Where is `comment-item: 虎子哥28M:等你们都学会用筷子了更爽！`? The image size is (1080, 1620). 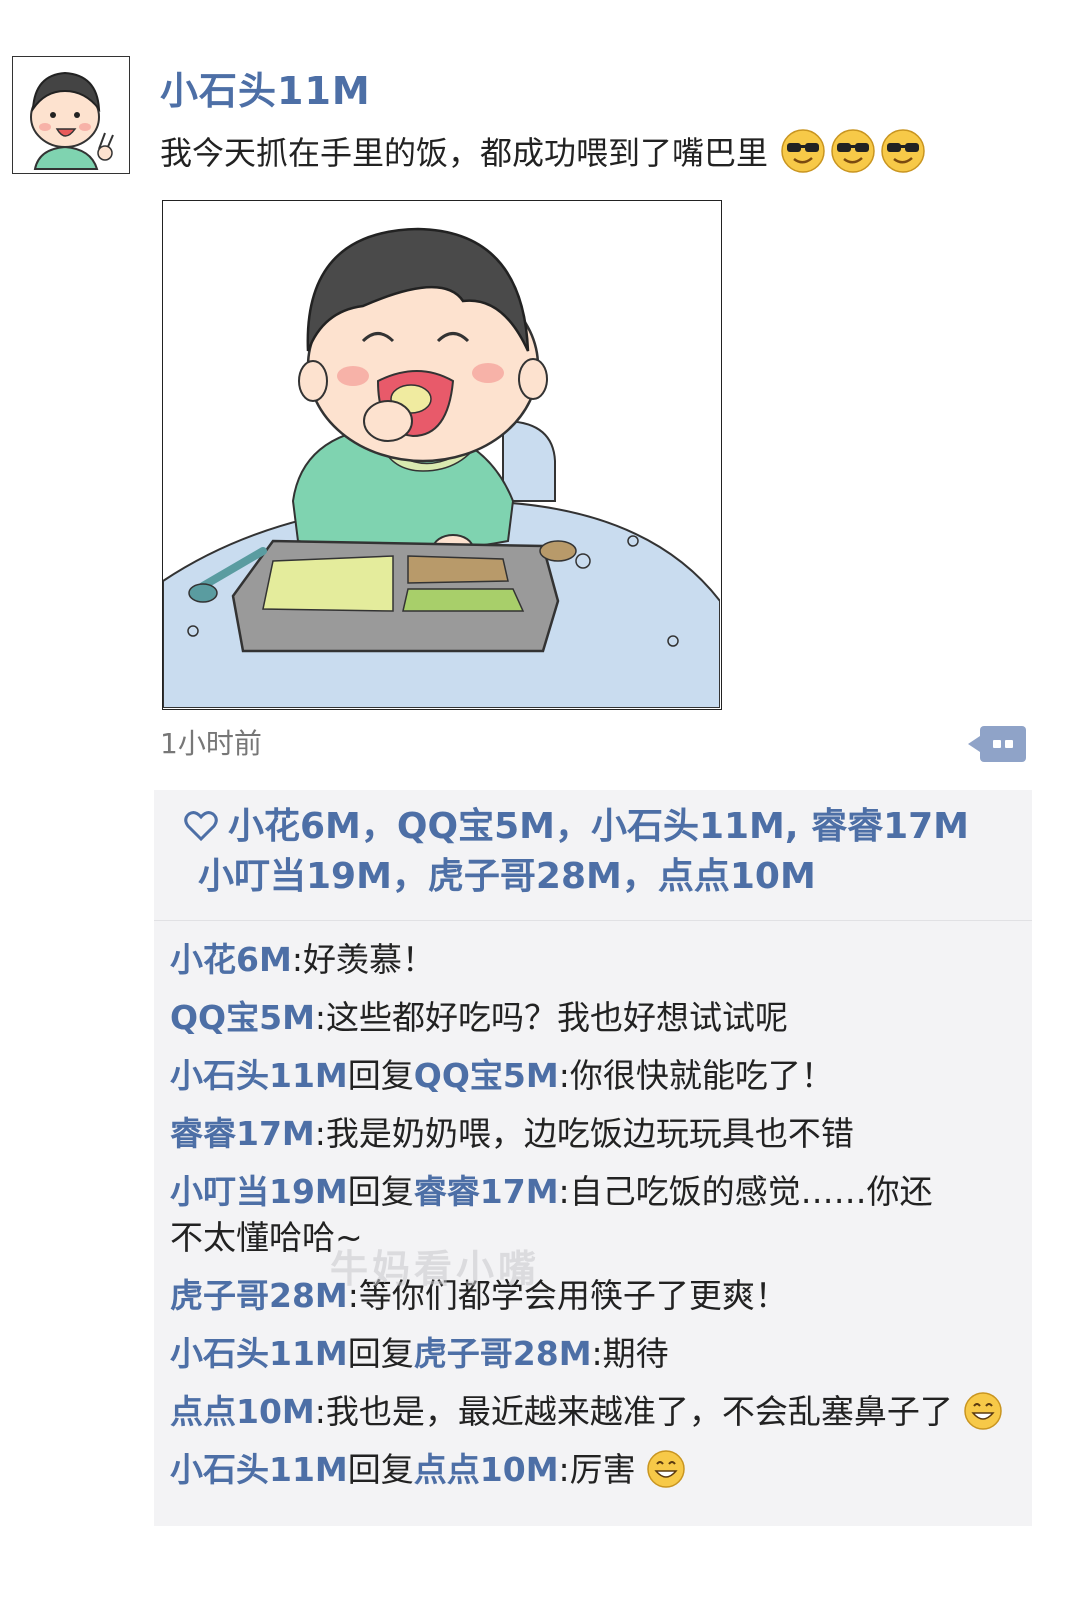
comment-item: 虎子哥28M:等你们都学会用筷子了更爽！ is located at coordinates (596, 1296).